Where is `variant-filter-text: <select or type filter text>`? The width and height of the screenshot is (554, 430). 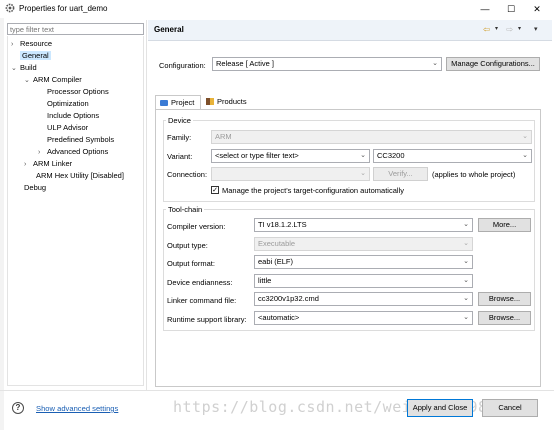
variant-filter-text: <select or type filter text> is located at coordinates (257, 155).